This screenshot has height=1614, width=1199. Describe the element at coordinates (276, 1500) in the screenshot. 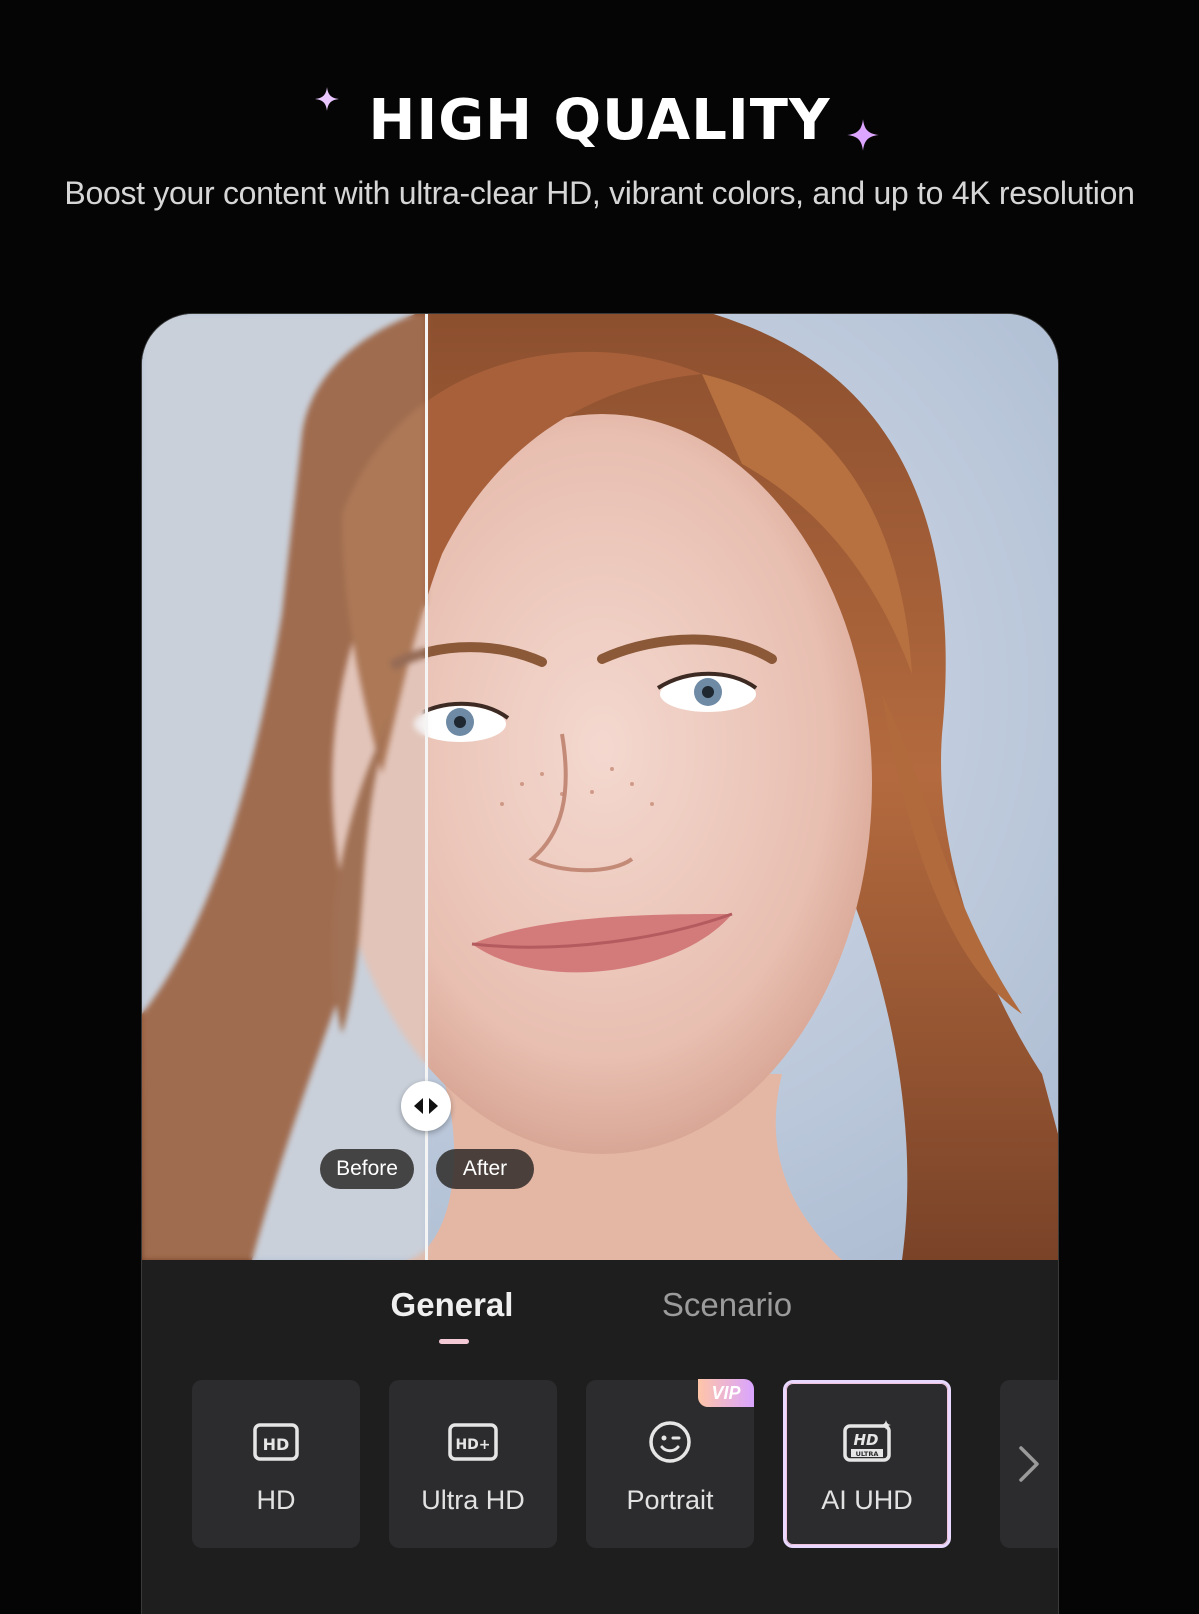

I see `tool-label: HD` at that location.